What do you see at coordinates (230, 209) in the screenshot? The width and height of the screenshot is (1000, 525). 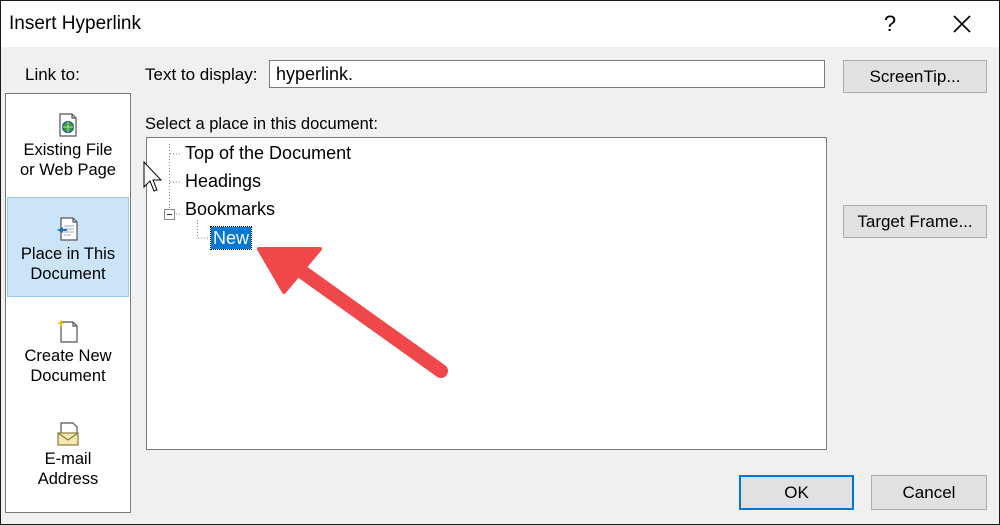 I see `tree-node-bookmarks: Bookmarks` at bounding box center [230, 209].